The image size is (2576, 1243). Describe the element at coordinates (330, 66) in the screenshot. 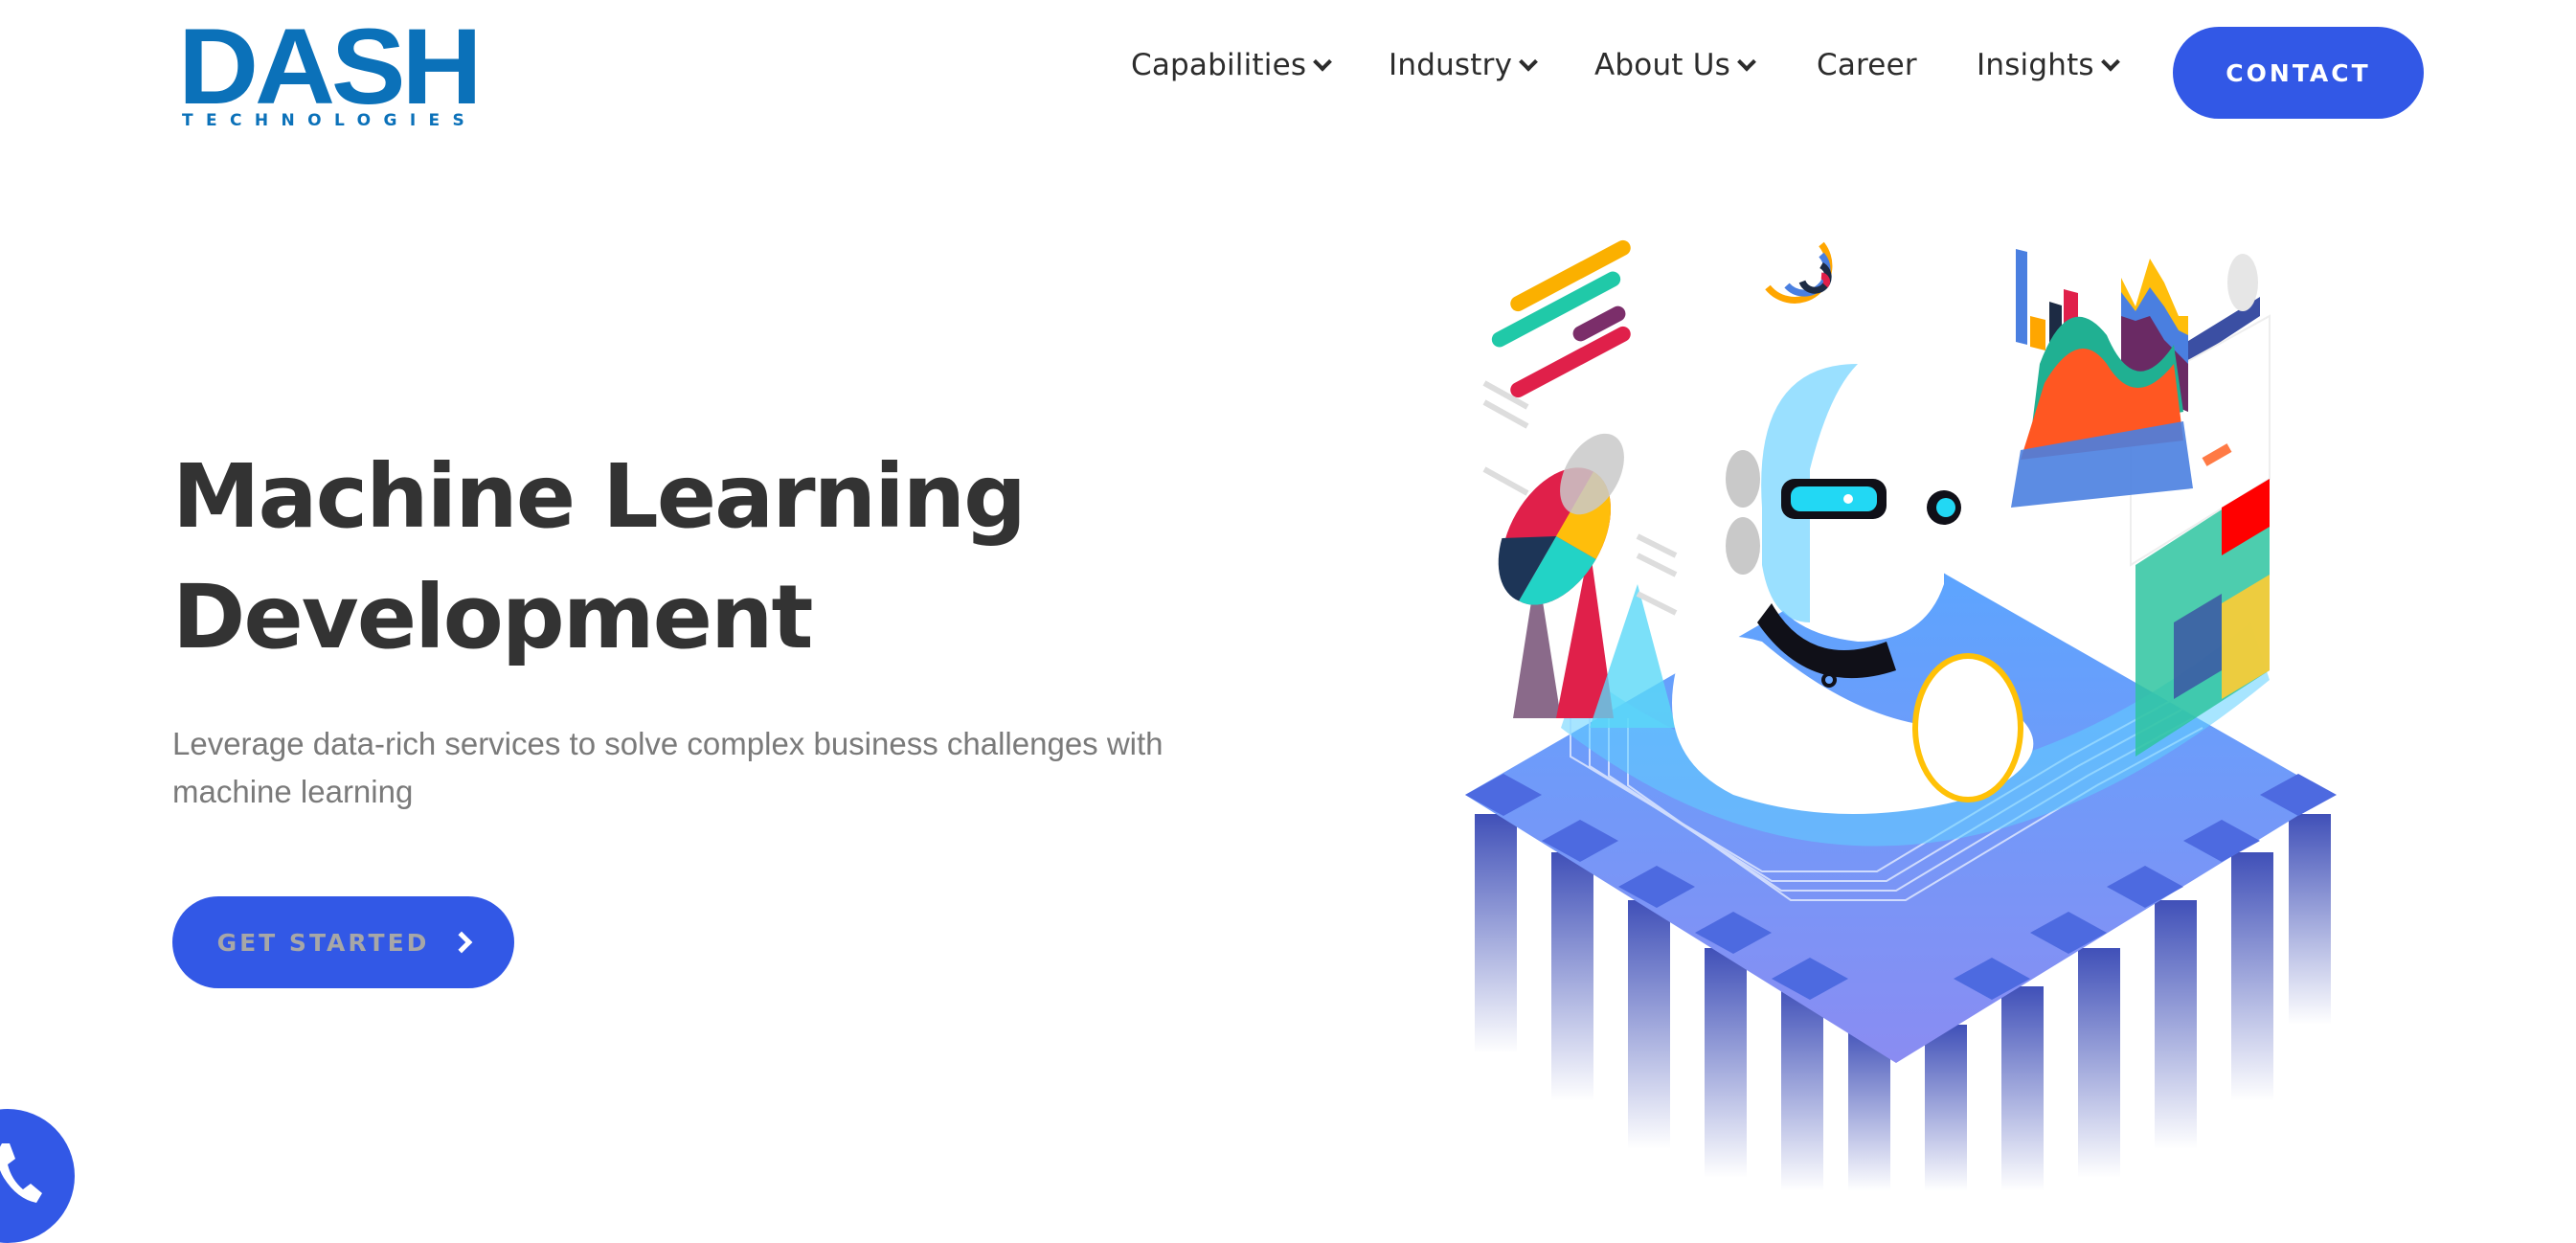

I see `brand-logo-wordmark: DASH` at that location.